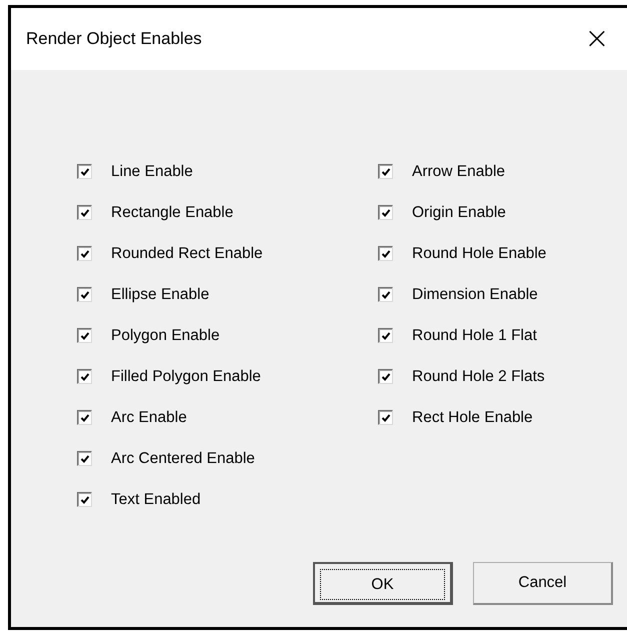  What do you see at coordinates (459, 171) in the screenshot?
I see `checkbox-label: Arrow Enable` at bounding box center [459, 171].